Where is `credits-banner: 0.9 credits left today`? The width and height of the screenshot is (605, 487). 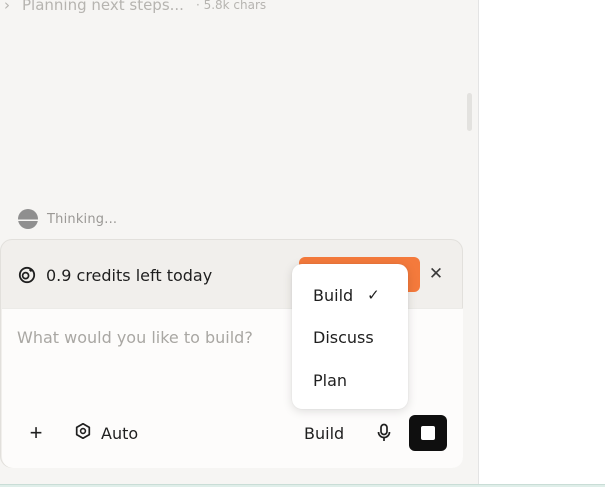 credits-banner: 0.9 credits left today is located at coordinates (114, 275).